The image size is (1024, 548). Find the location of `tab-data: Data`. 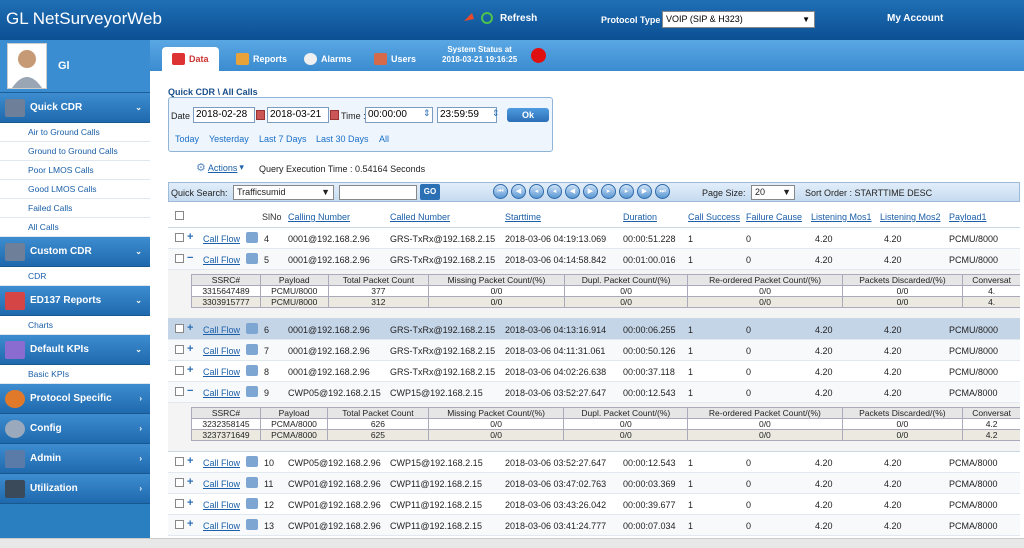

tab-data: Data is located at coordinates (190, 59).